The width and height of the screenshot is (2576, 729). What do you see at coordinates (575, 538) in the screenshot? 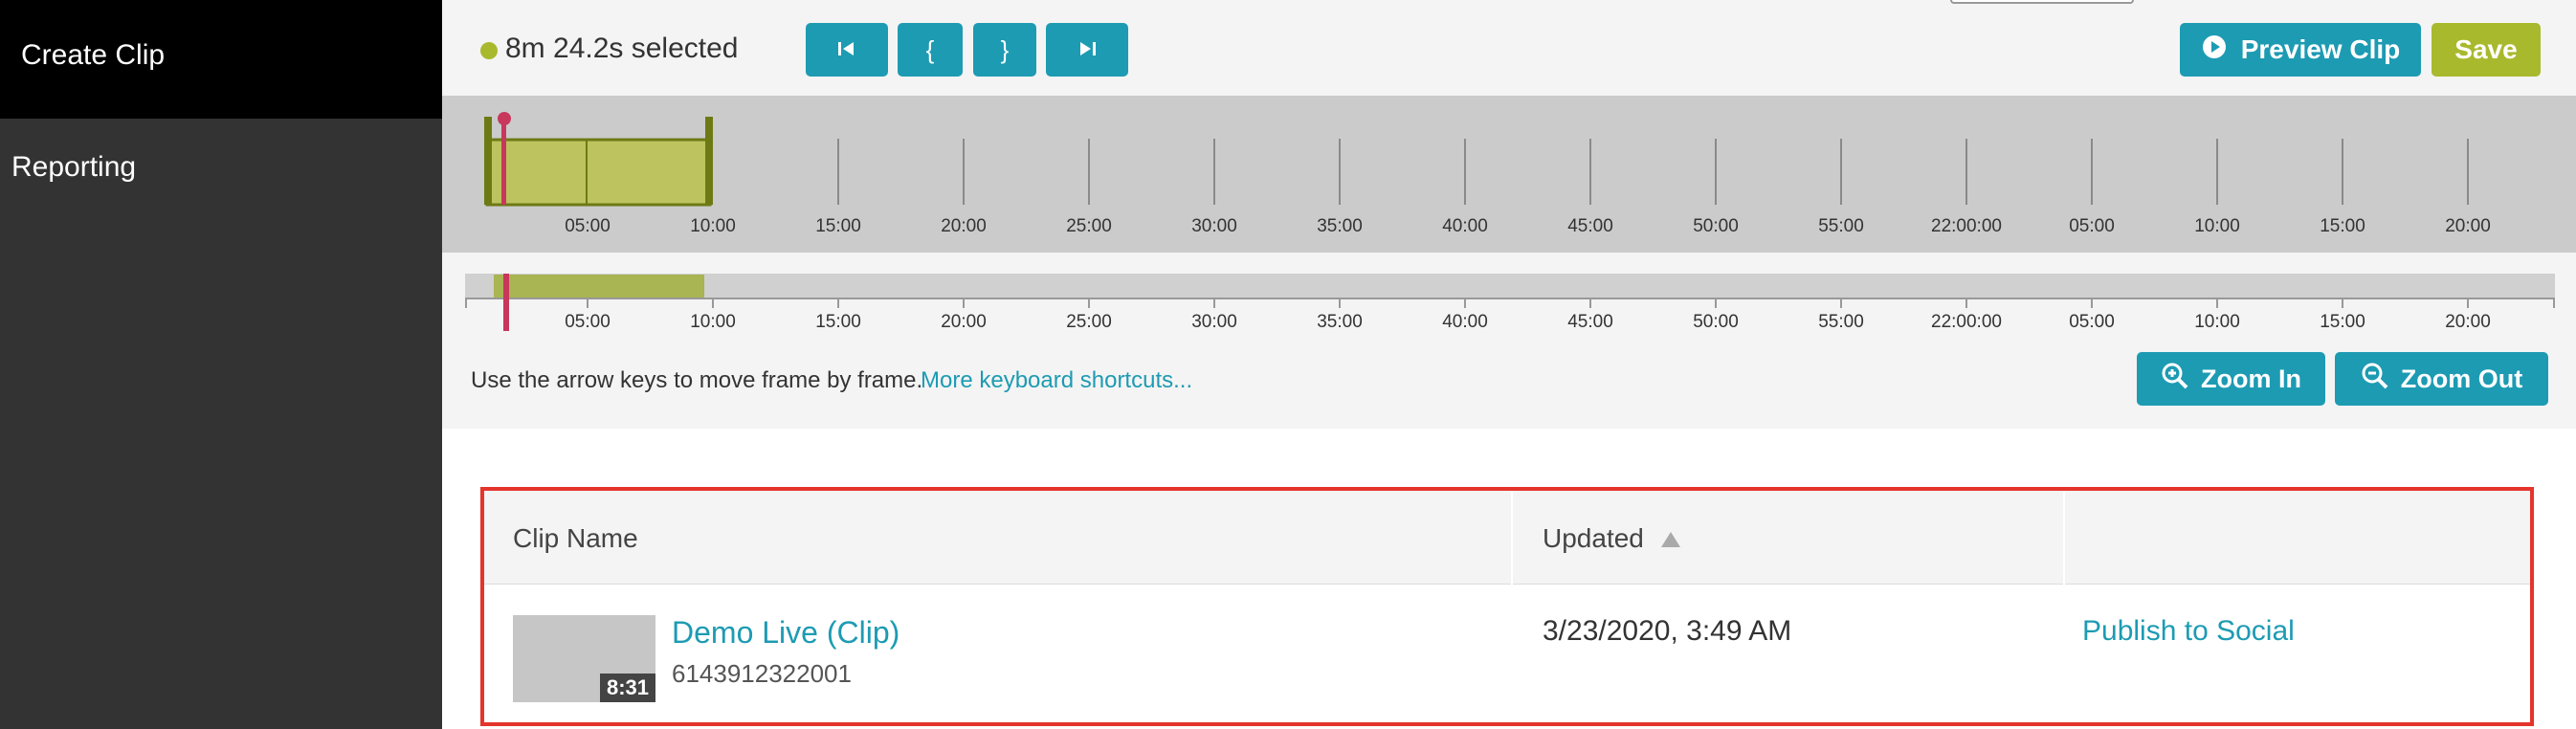
I see `column-clip-name: Clip Name` at bounding box center [575, 538].